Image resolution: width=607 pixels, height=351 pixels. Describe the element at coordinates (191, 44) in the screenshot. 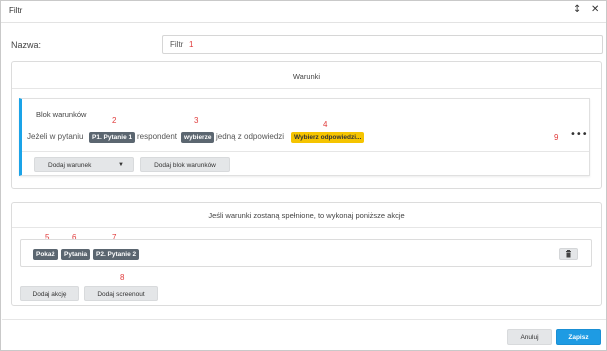

I see `marker-1: 1` at that location.